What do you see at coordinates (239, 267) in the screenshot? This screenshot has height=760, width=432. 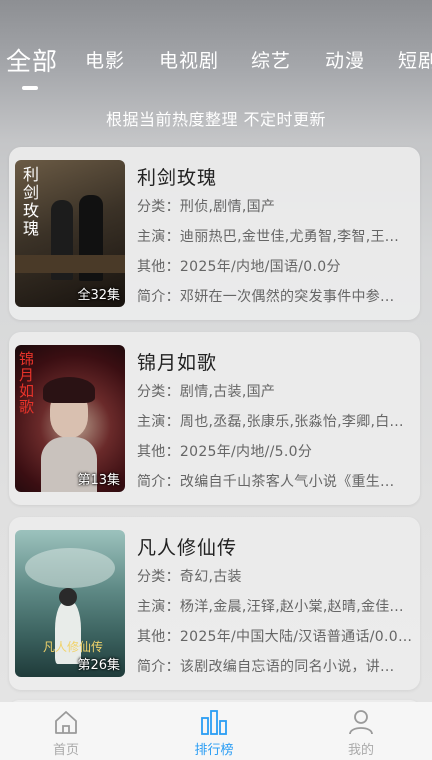 I see `item-other: 其他：2025年/内地/国语/0.0分` at bounding box center [239, 267].